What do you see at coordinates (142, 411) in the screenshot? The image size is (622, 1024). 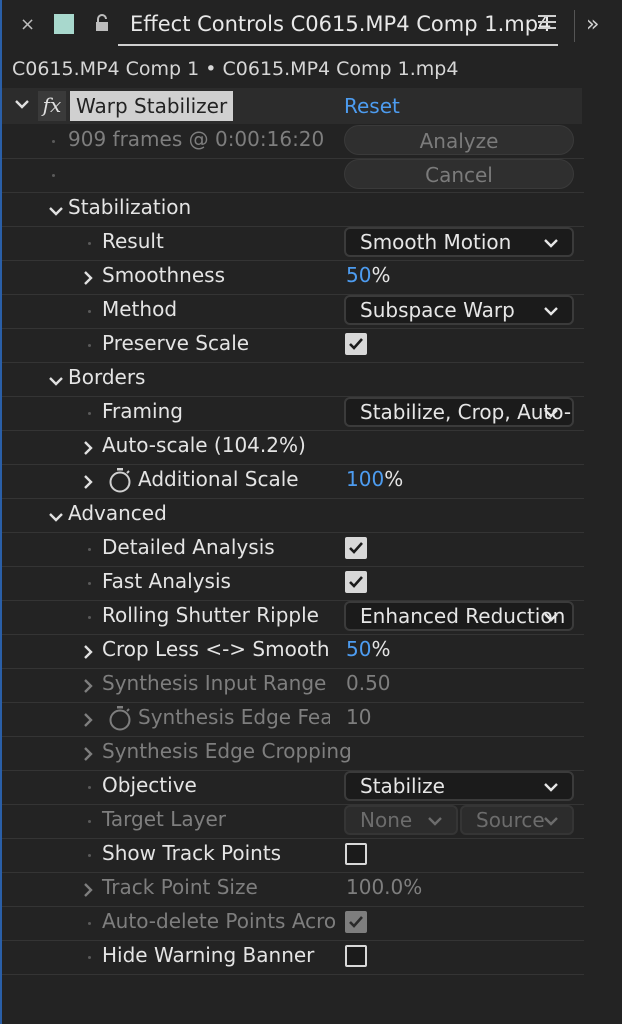 I see `framing-label: Framing` at bounding box center [142, 411].